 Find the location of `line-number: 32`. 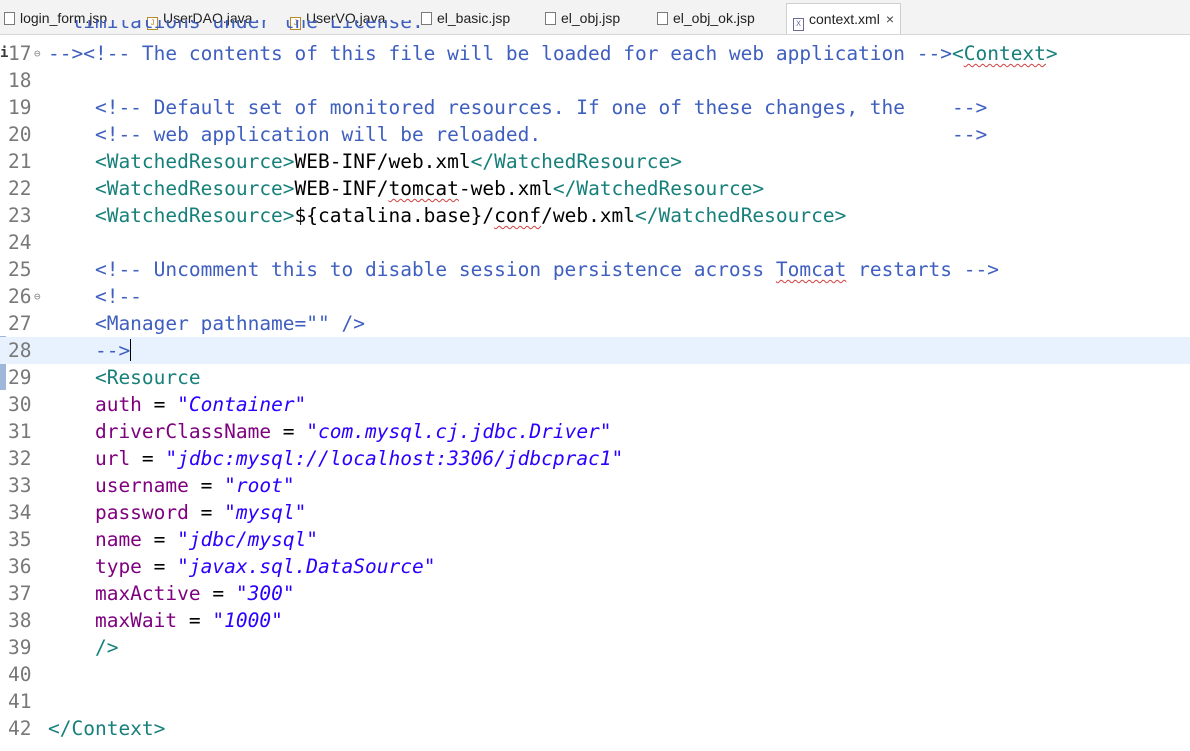

line-number: 32 is located at coordinates (20, 458).